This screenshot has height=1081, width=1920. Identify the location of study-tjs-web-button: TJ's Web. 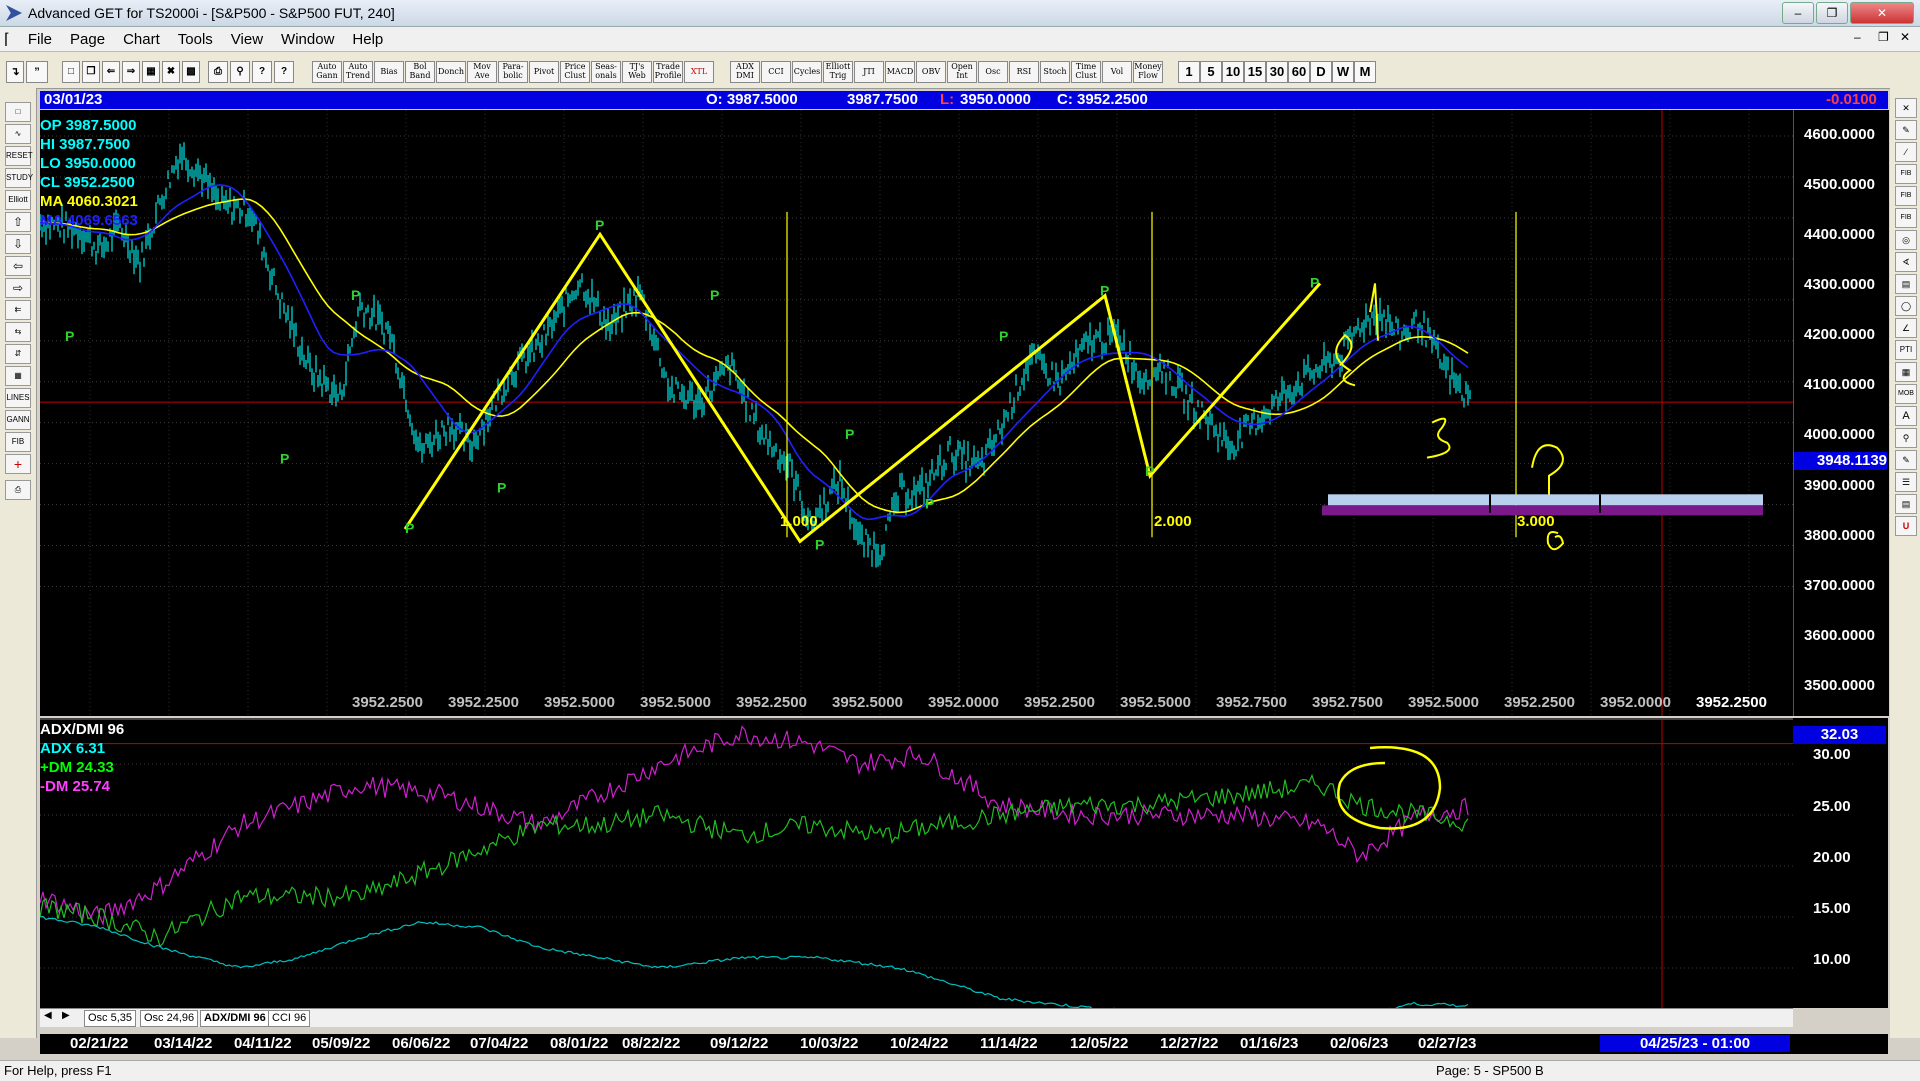
(637, 72).